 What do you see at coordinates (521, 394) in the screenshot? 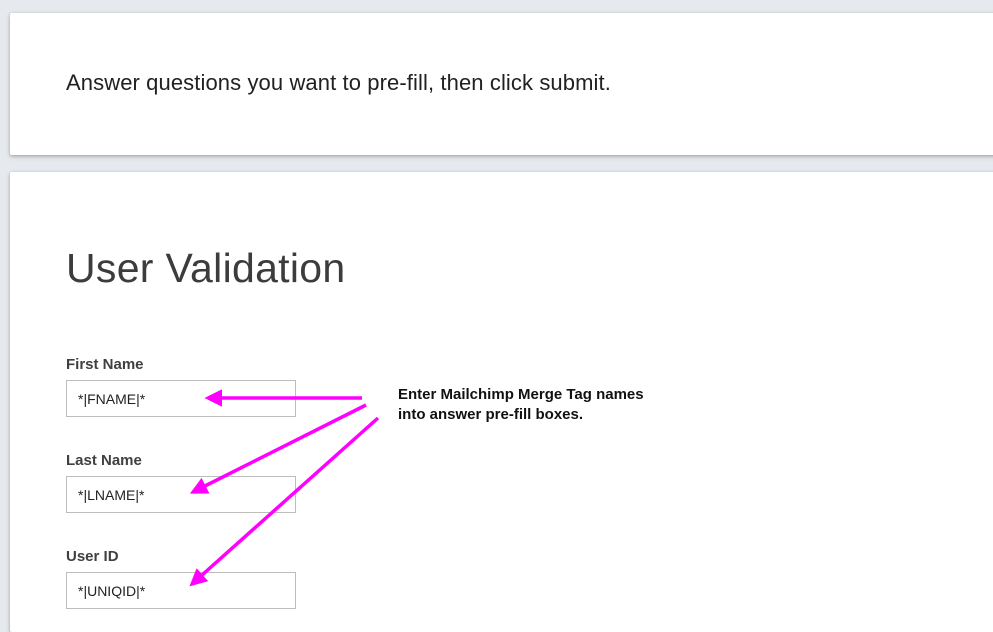
I see `annotation-line-1: Enter Mailchimp Merge Tag names` at bounding box center [521, 394].